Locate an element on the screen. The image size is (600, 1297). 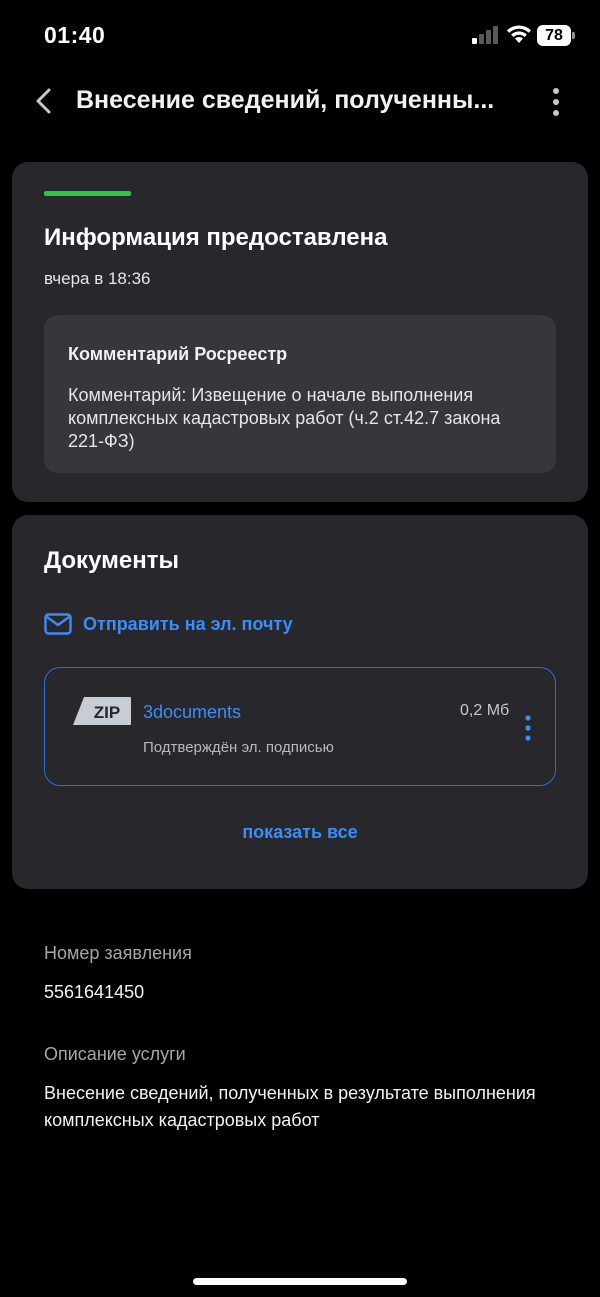
status-timestamp: вчера в 18:36 is located at coordinates (97, 278).